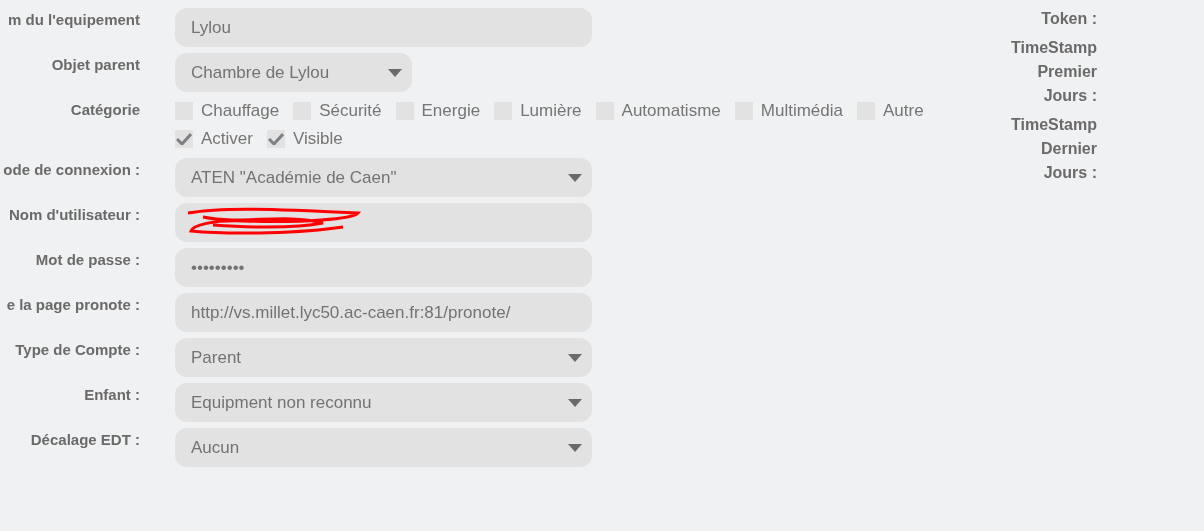 Image resolution: width=1204 pixels, height=531 pixels. Describe the element at coordinates (111, 395) in the screenshot. I see `field-label: Enfant :` at that location.